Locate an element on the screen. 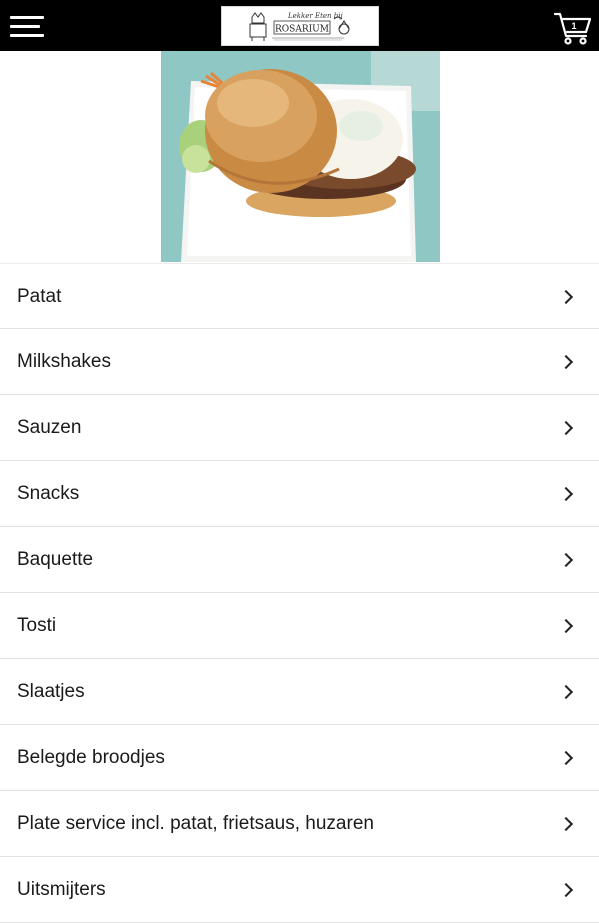  category-label: Belegde broodjes is located at coordinates (91, 757).